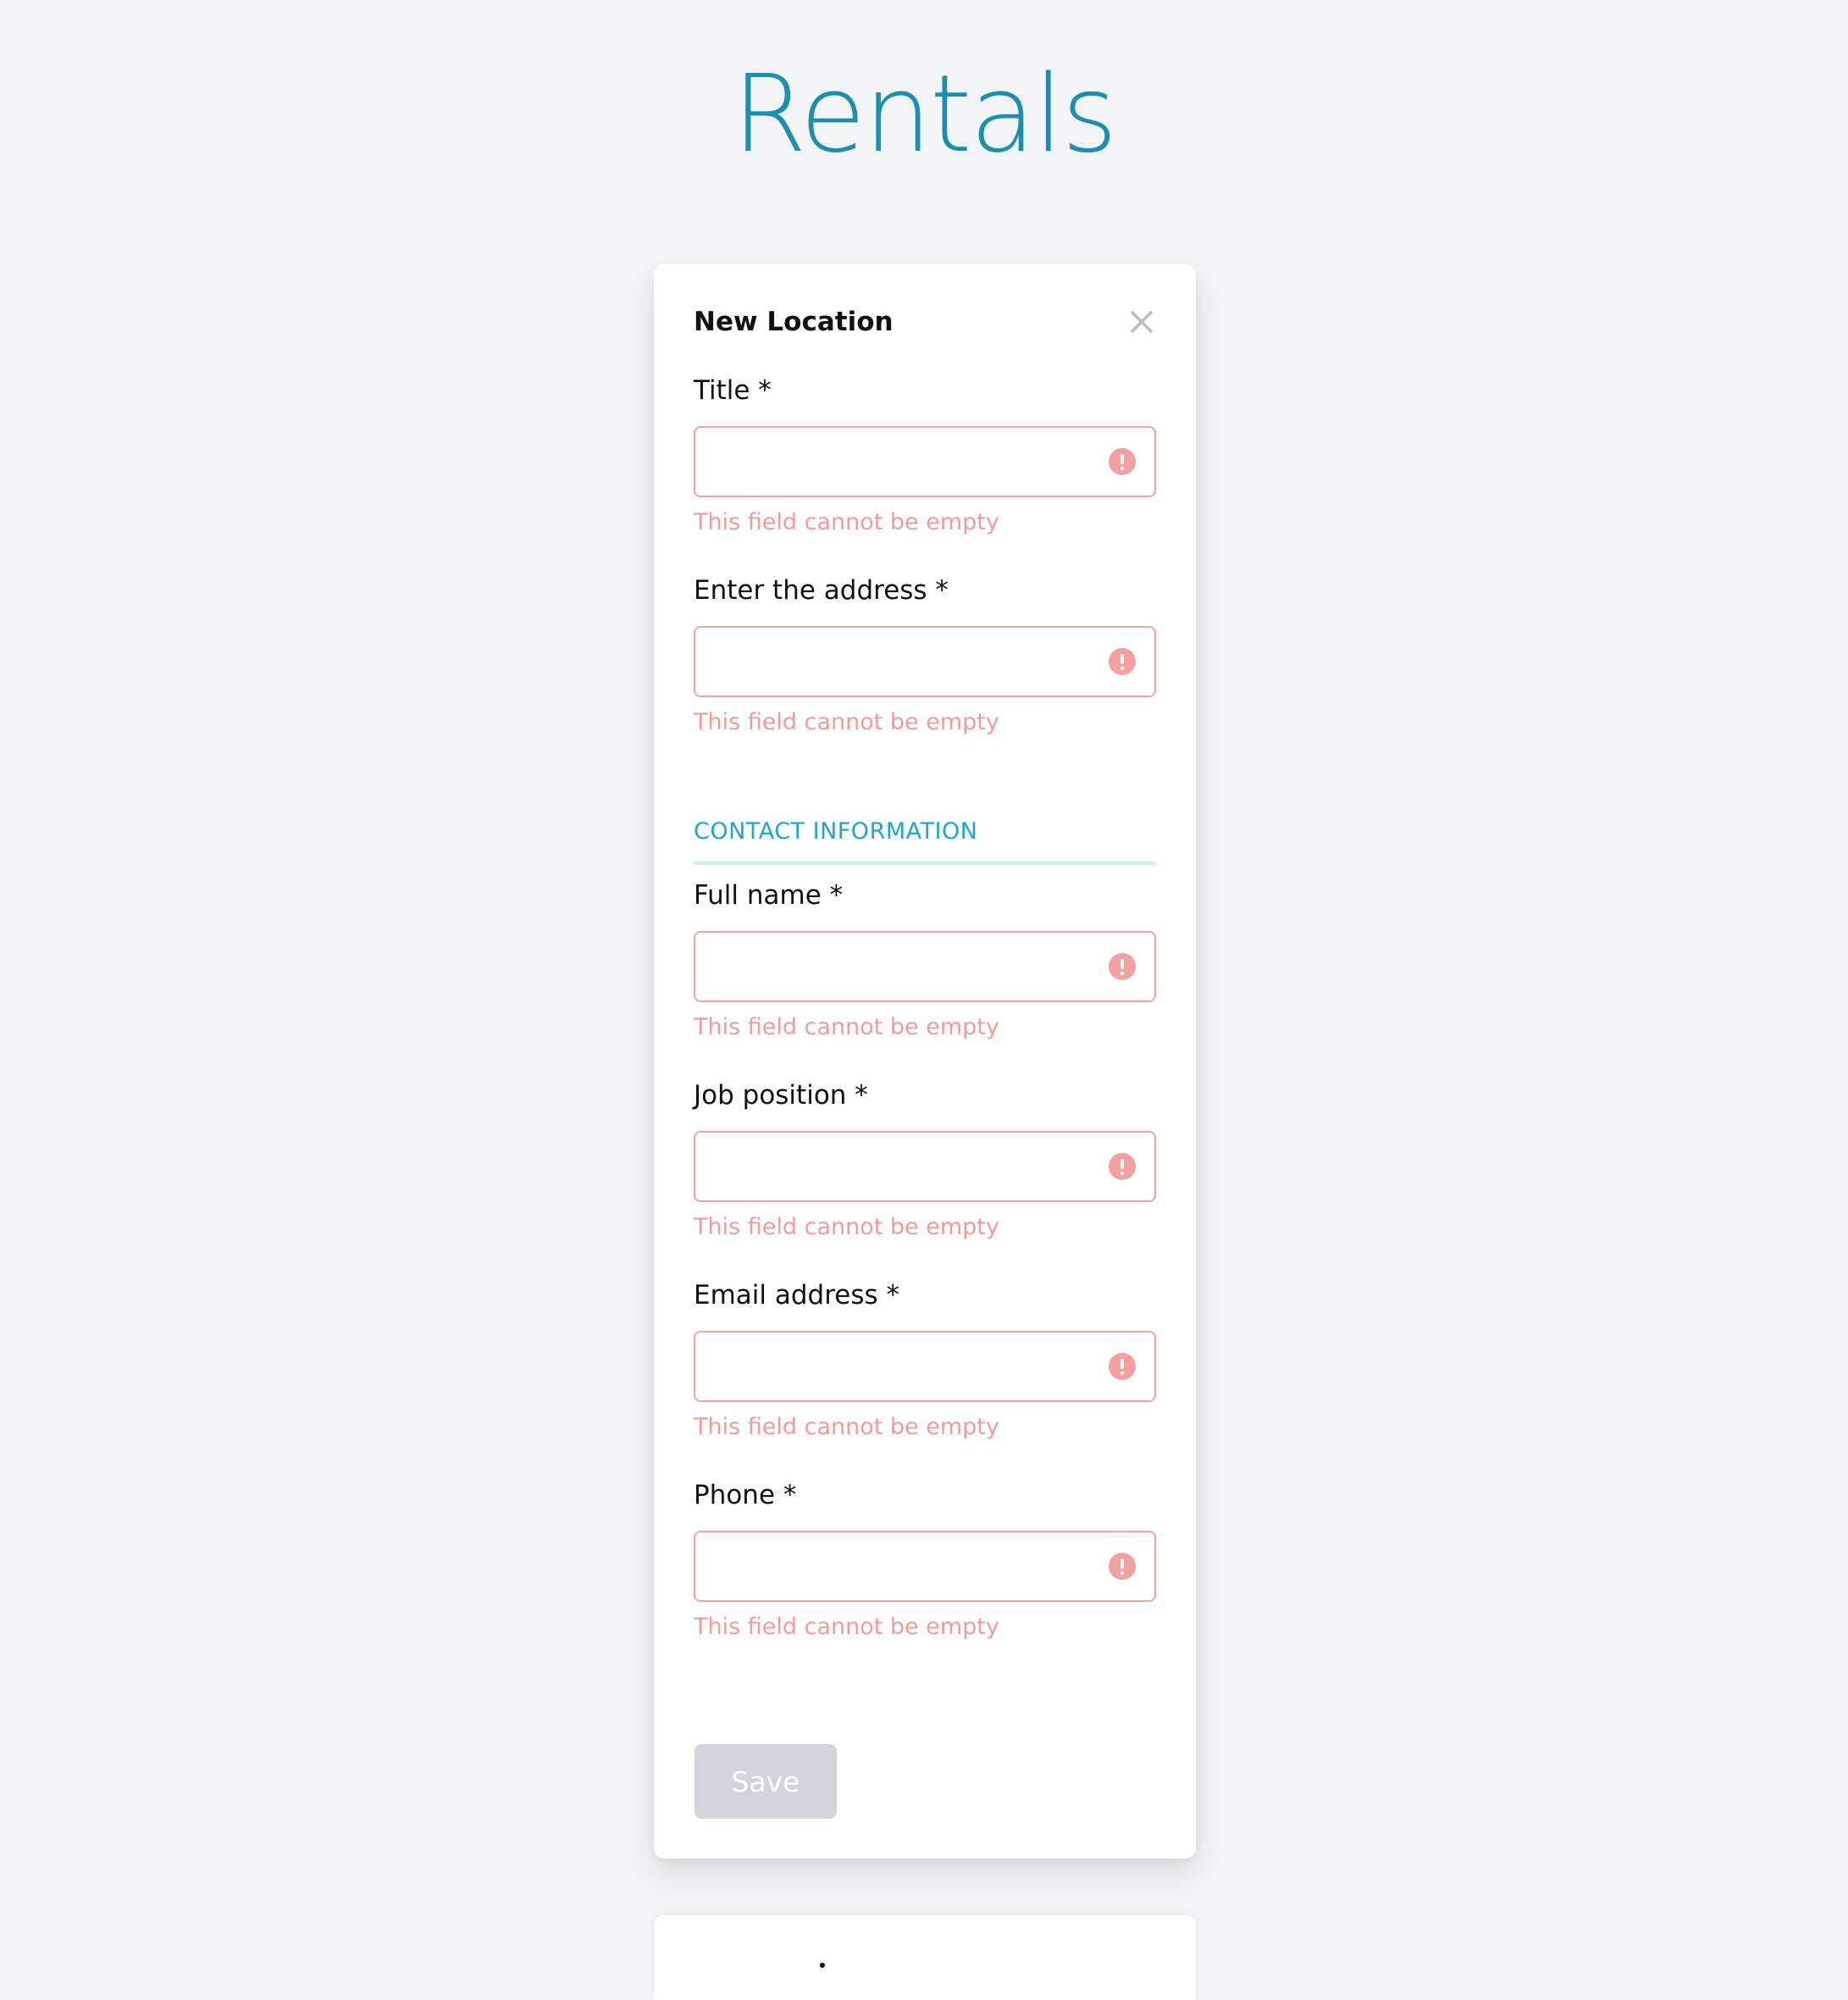  What do you see at coordinates (846, 722) in the screenshot?
I see `error-message-address: This field cannot be empty` at bounding box center [846, 722].